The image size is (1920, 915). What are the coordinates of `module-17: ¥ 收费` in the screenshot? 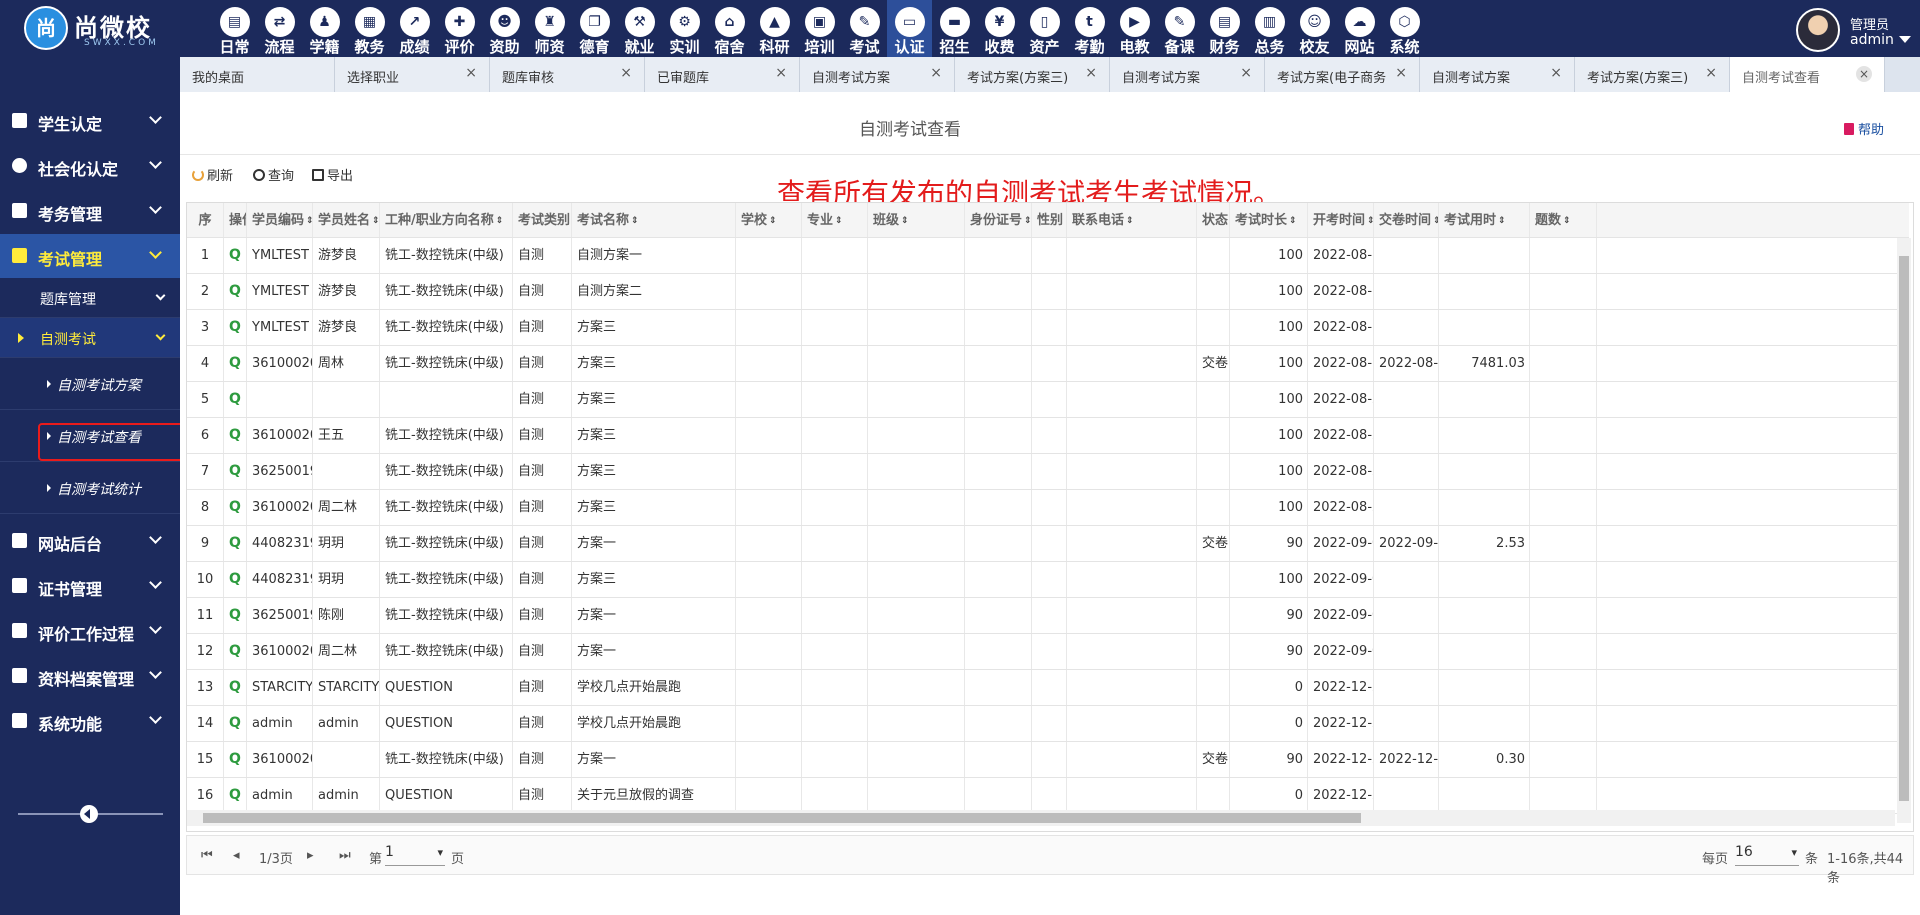 It's located at (999, 28).